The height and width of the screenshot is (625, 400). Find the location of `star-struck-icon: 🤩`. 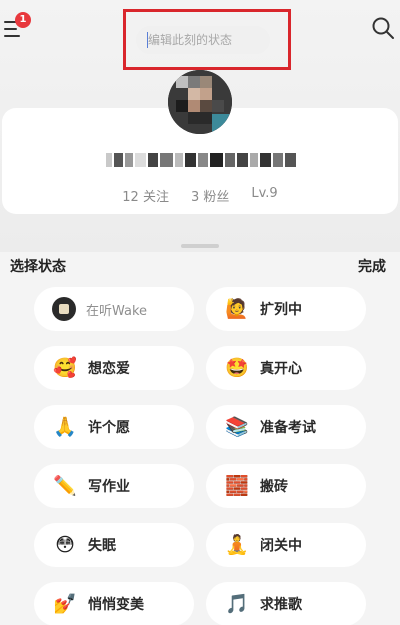

star-struck-icon: 🤩 is located at coordinates (237, 368).